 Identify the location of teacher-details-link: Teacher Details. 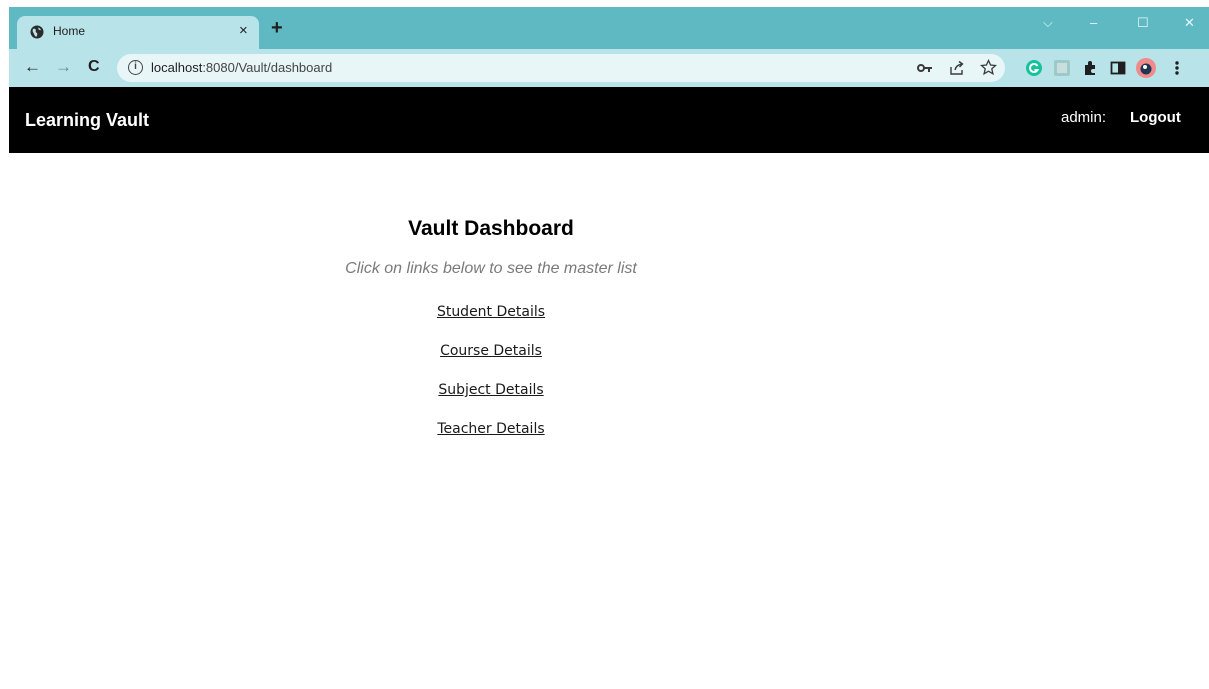
(491, 438).